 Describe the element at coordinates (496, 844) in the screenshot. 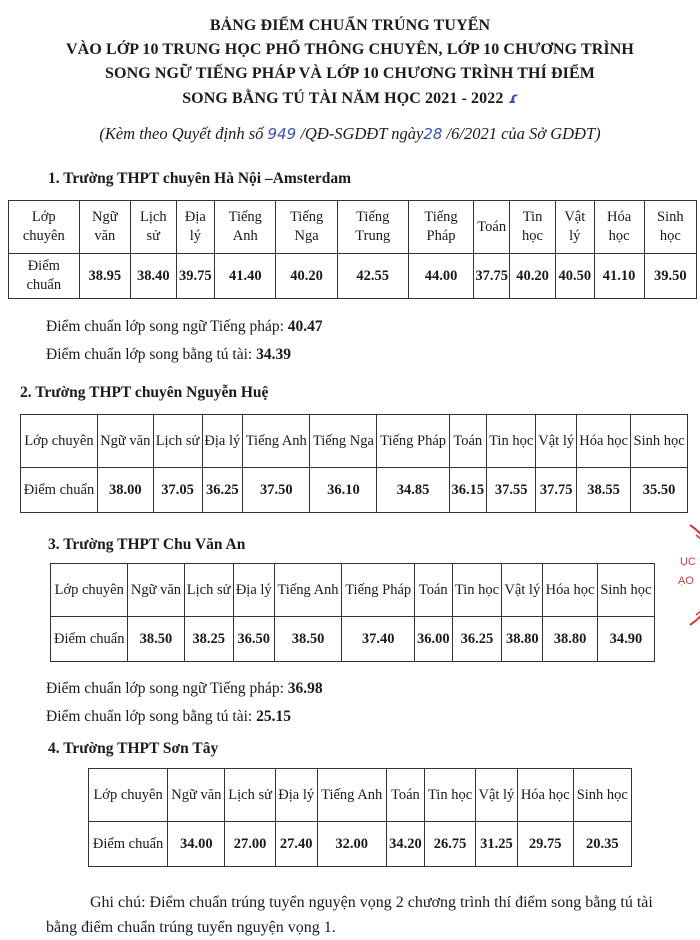

I see `score-cell: 31.25` at that location.